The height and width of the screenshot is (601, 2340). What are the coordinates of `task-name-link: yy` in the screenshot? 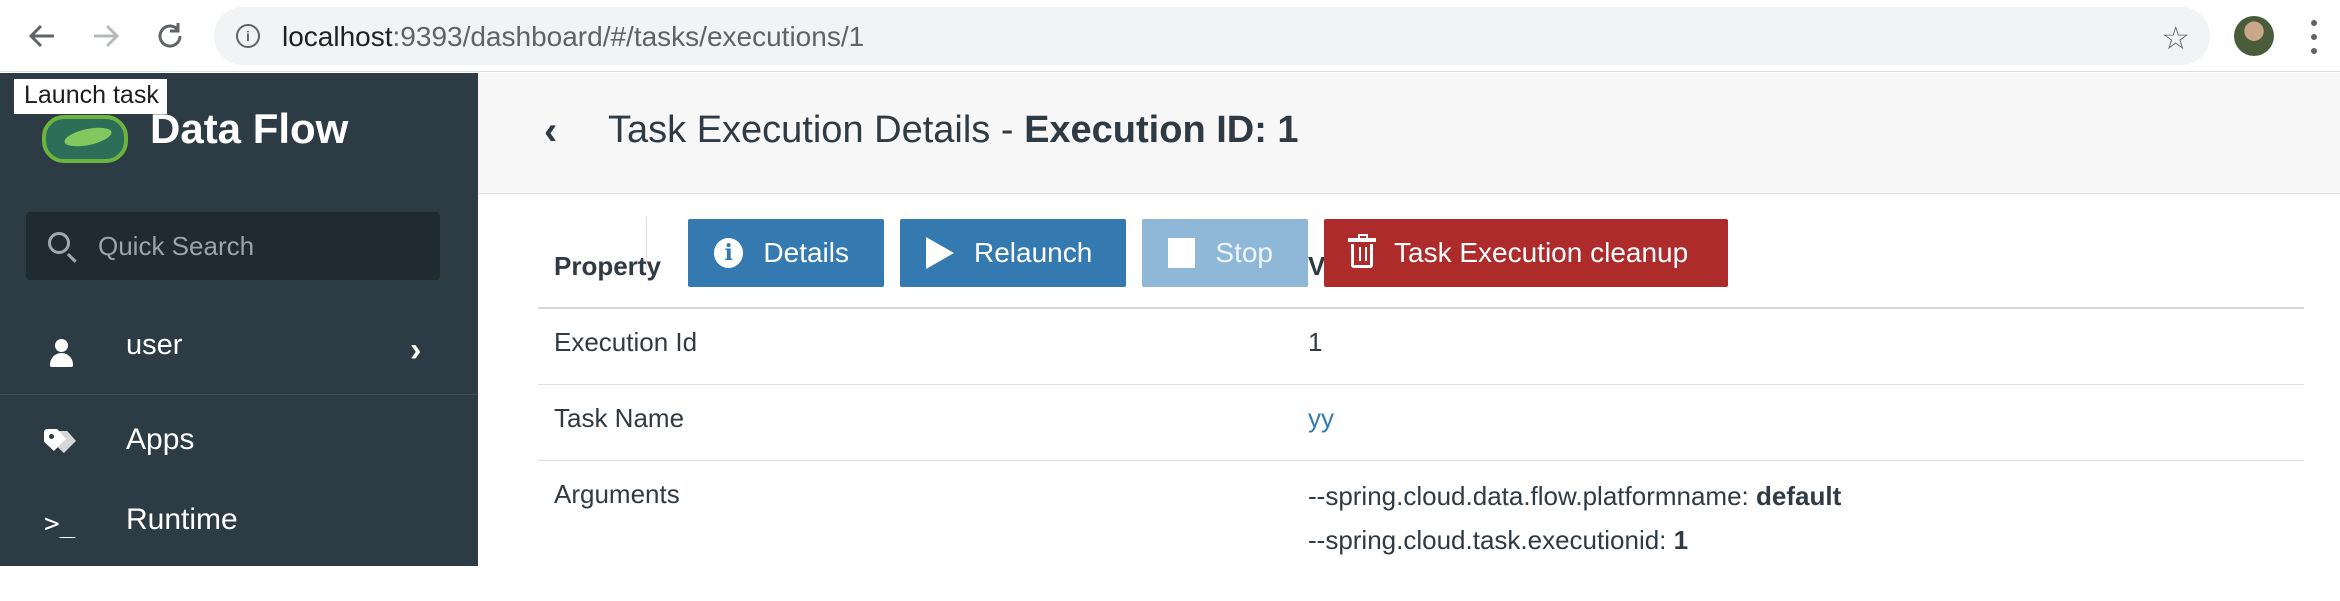 It's located at (1321, 418).